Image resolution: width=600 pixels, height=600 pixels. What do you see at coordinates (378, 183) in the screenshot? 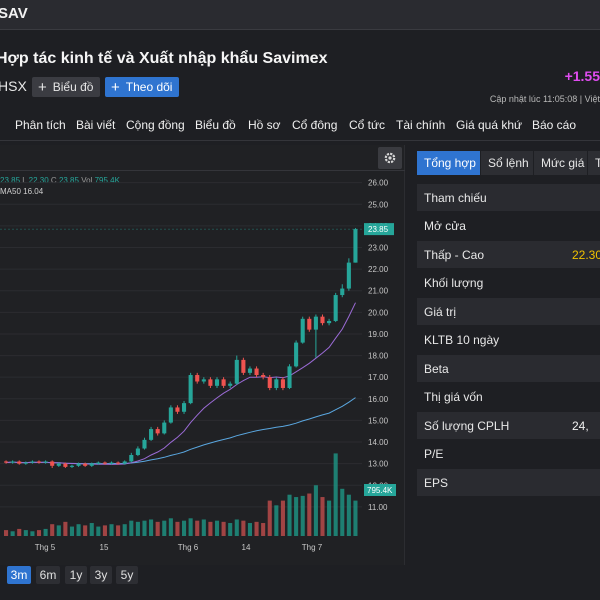
I see `y-tick-label: 26.00` at bounding box center [378, 183].